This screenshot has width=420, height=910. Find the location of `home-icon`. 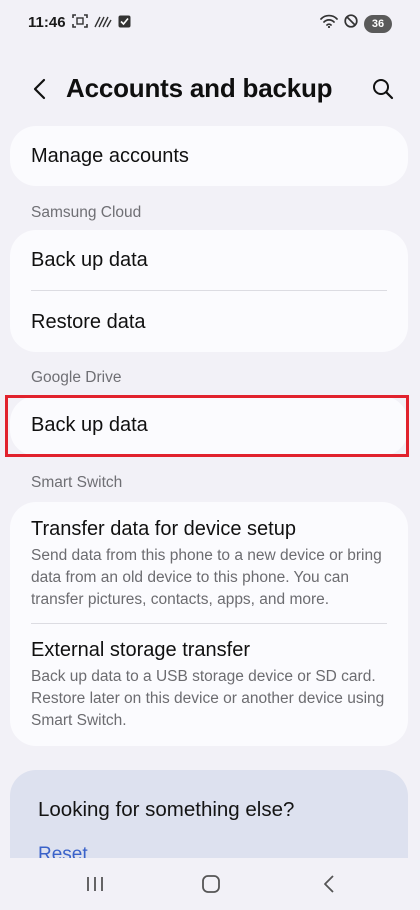

home-icon is located at coordinates (211, 886).